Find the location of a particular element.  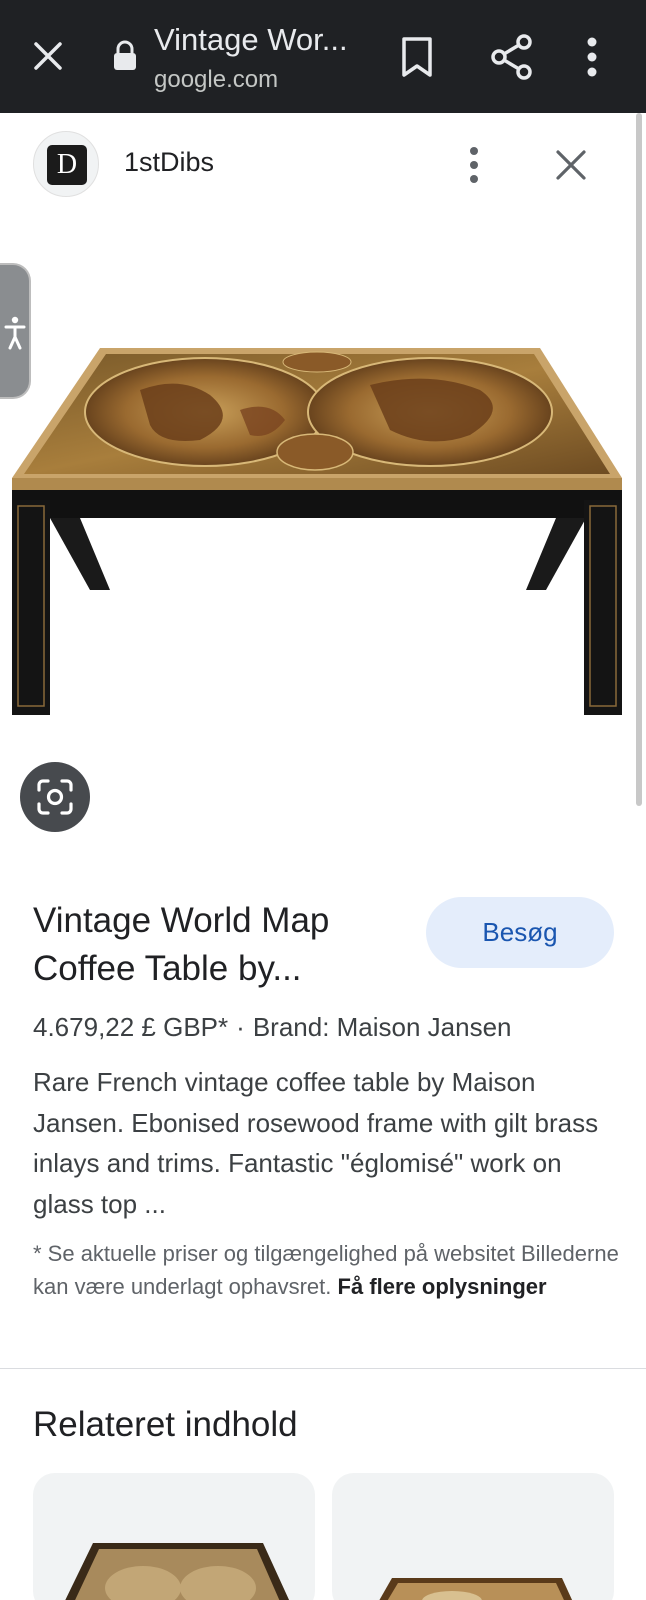

product-brand: Brand: Maison Jansen is located at coordinates (382, 1027).